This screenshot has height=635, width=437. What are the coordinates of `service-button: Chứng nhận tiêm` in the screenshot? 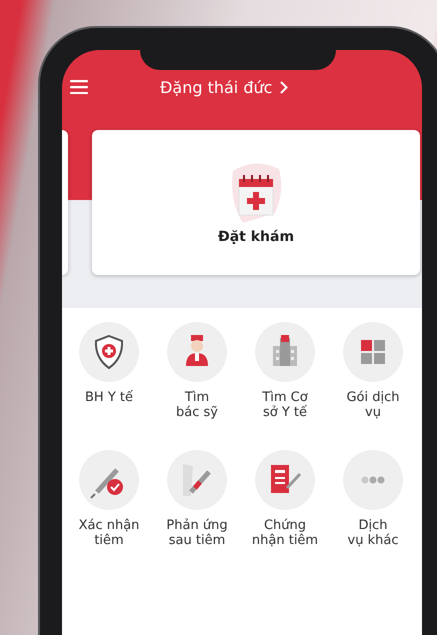 It's located at (285, 499).